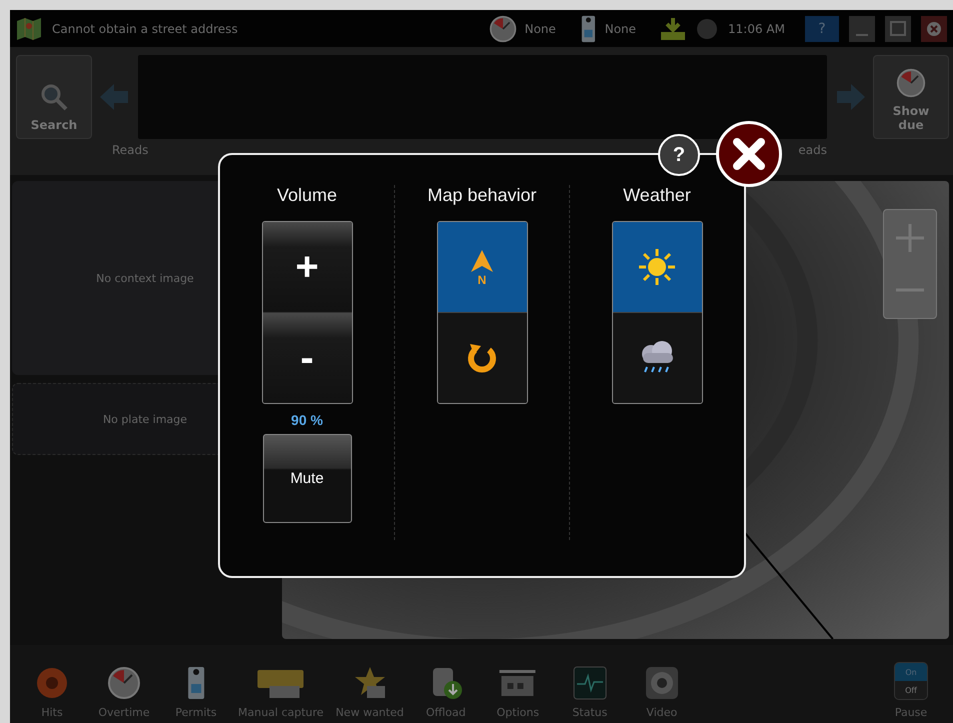 Image resolution: width=953 pixels, height=723 pixels. Describe the element at coordinates (307, 357) in the screenshot. I see `volume-down-button: -` at that location.